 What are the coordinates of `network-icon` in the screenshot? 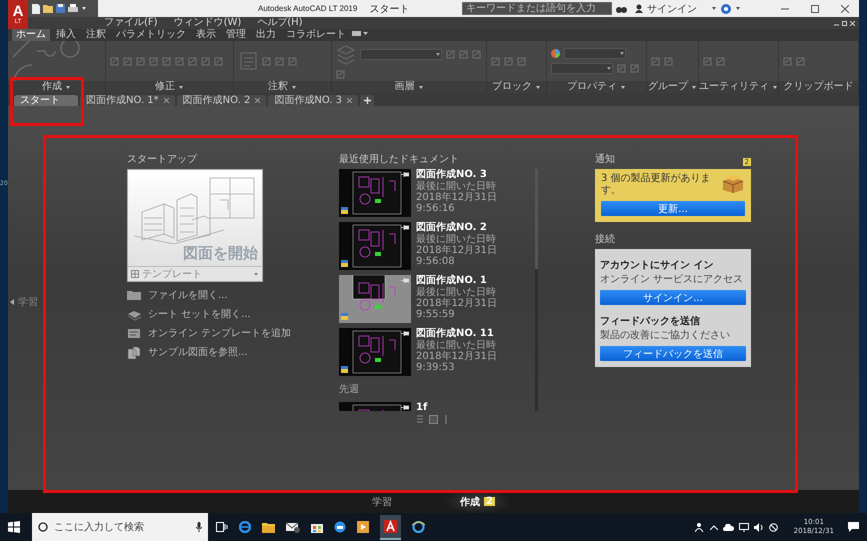 It's located at (743, 527).